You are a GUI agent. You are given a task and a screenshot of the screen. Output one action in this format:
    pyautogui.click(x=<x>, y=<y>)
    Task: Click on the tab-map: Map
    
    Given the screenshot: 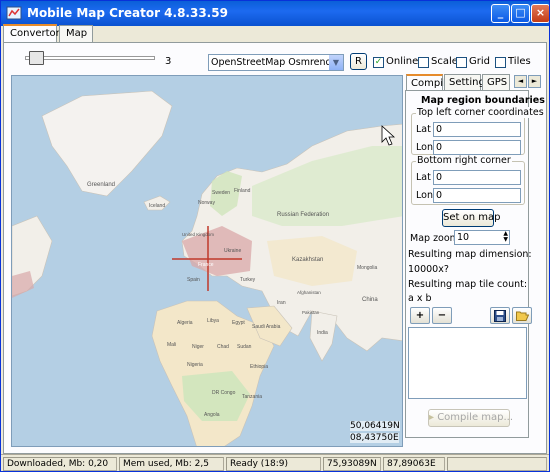 What is the action you would take?
    pyautogui.click(x=76, y=34)
    